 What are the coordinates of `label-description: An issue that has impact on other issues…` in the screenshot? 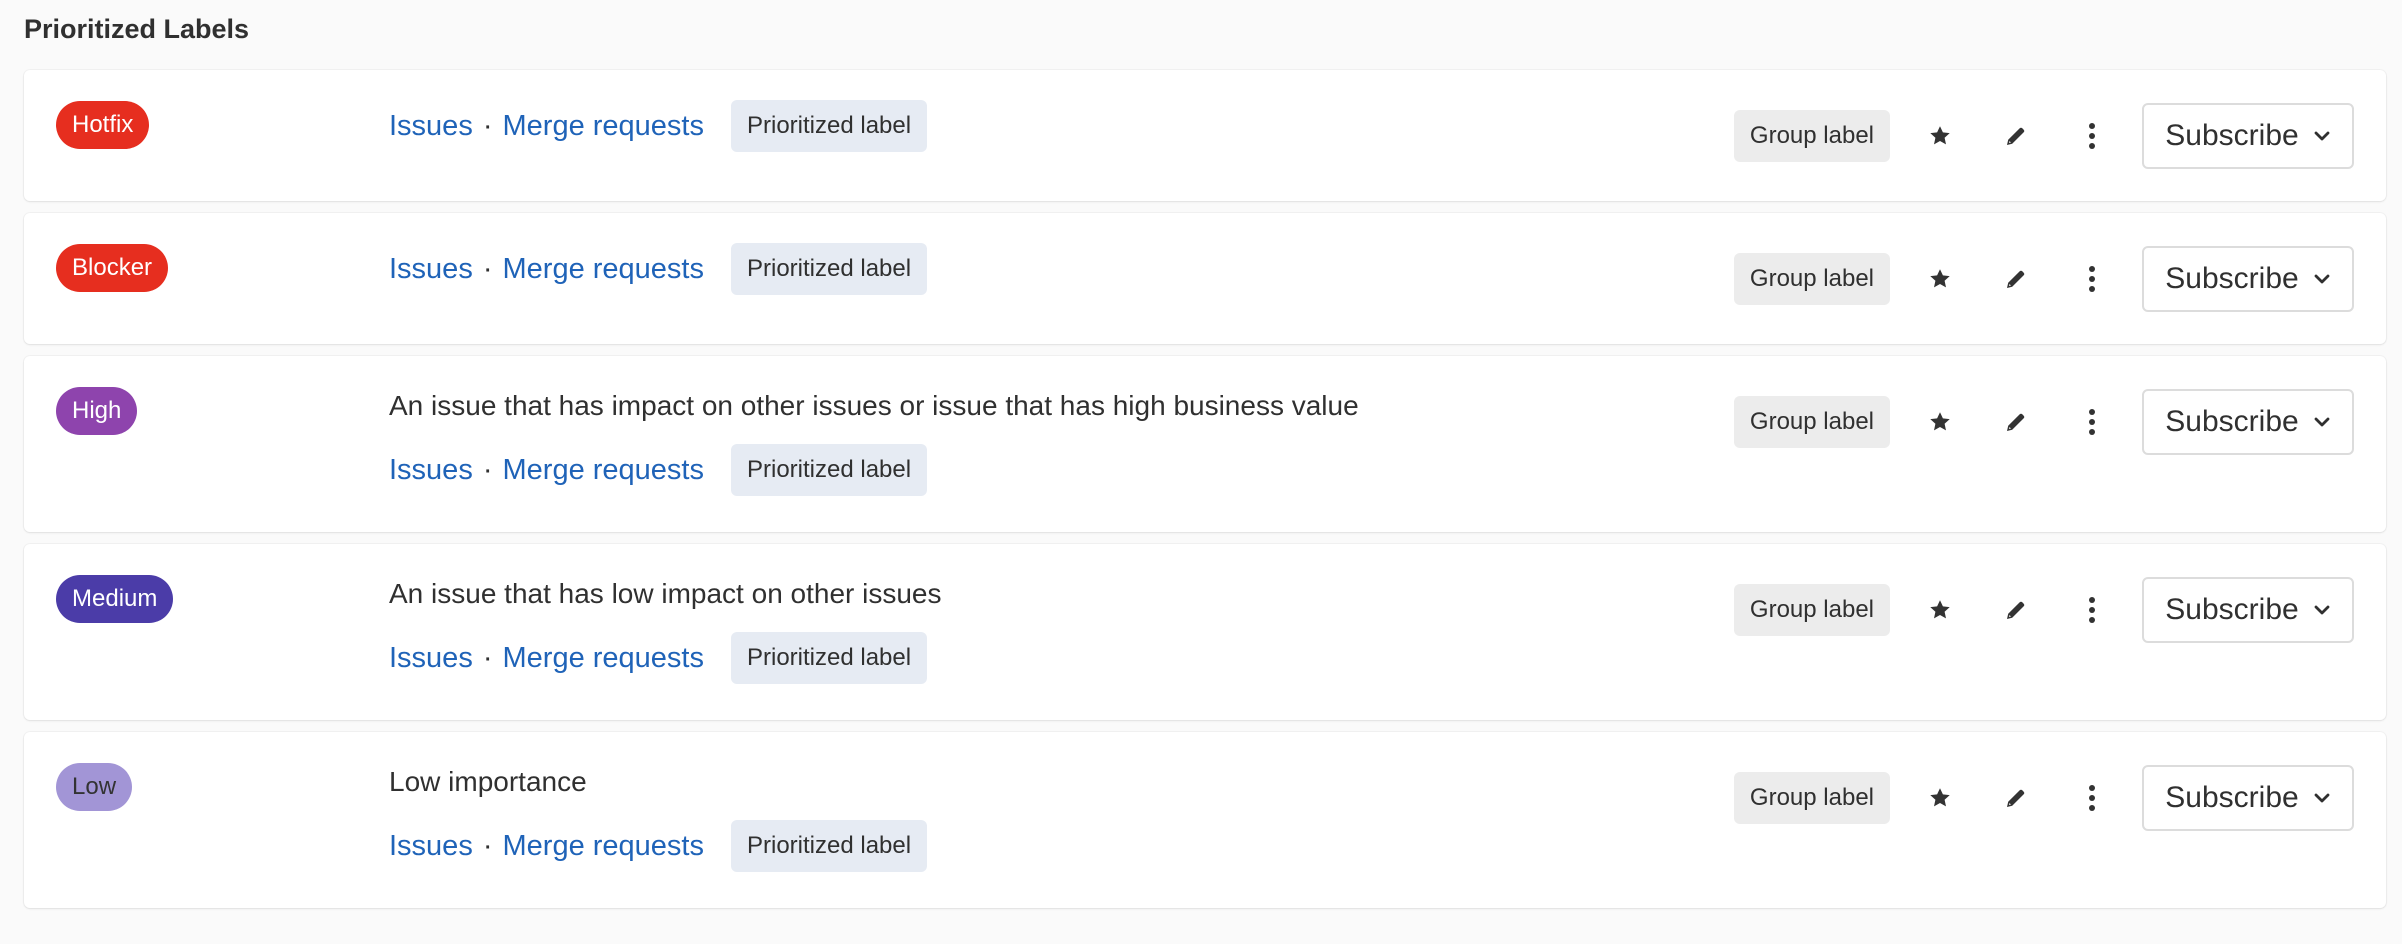 It's located at (874, 405).